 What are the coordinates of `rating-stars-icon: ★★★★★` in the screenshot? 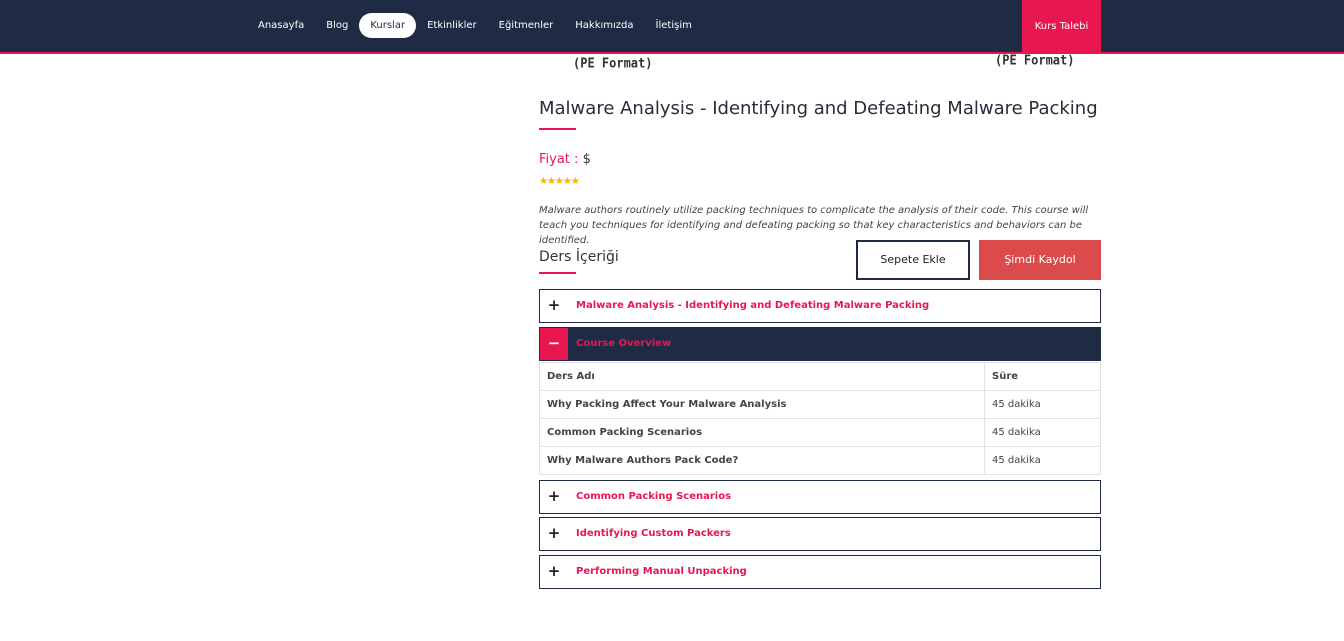 It's located at (559, 181).